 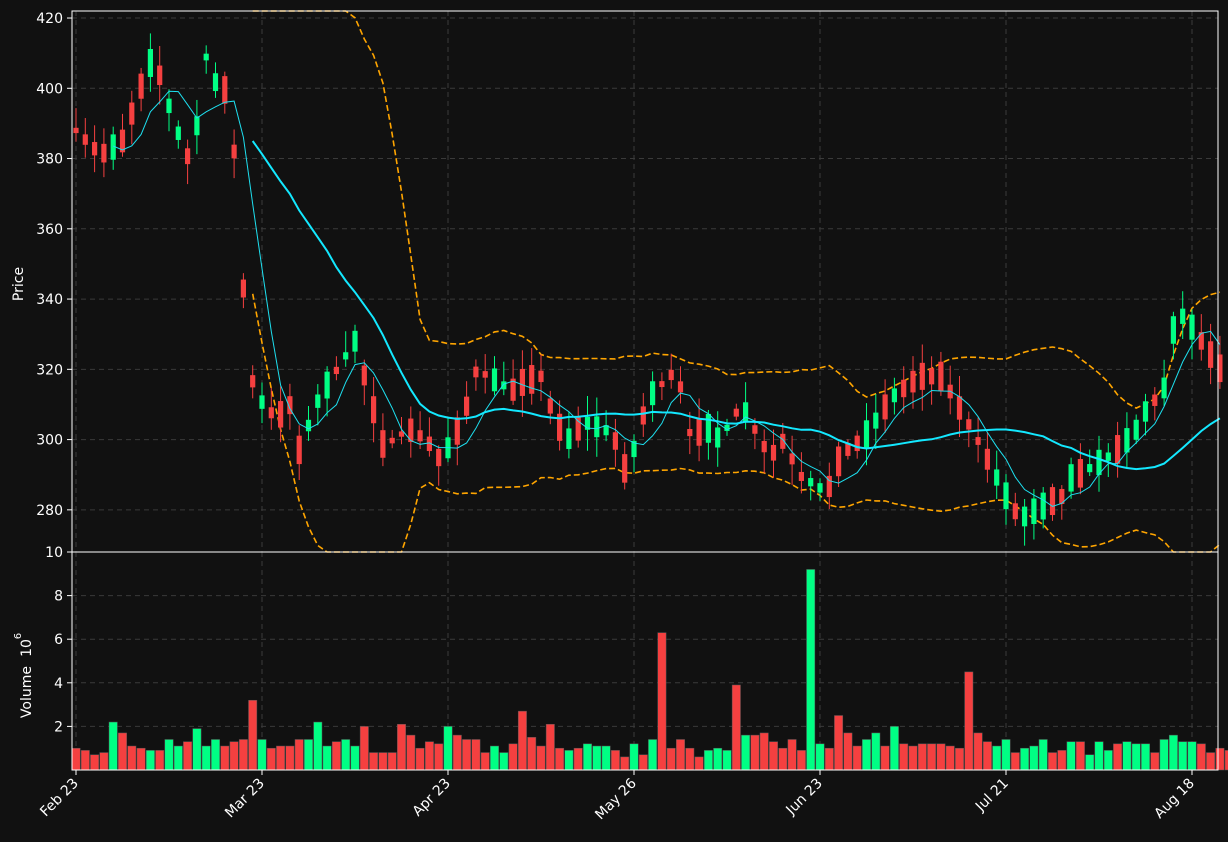 I want to click on volume-axis-label-text: Volume, so click(x=27, y=692).